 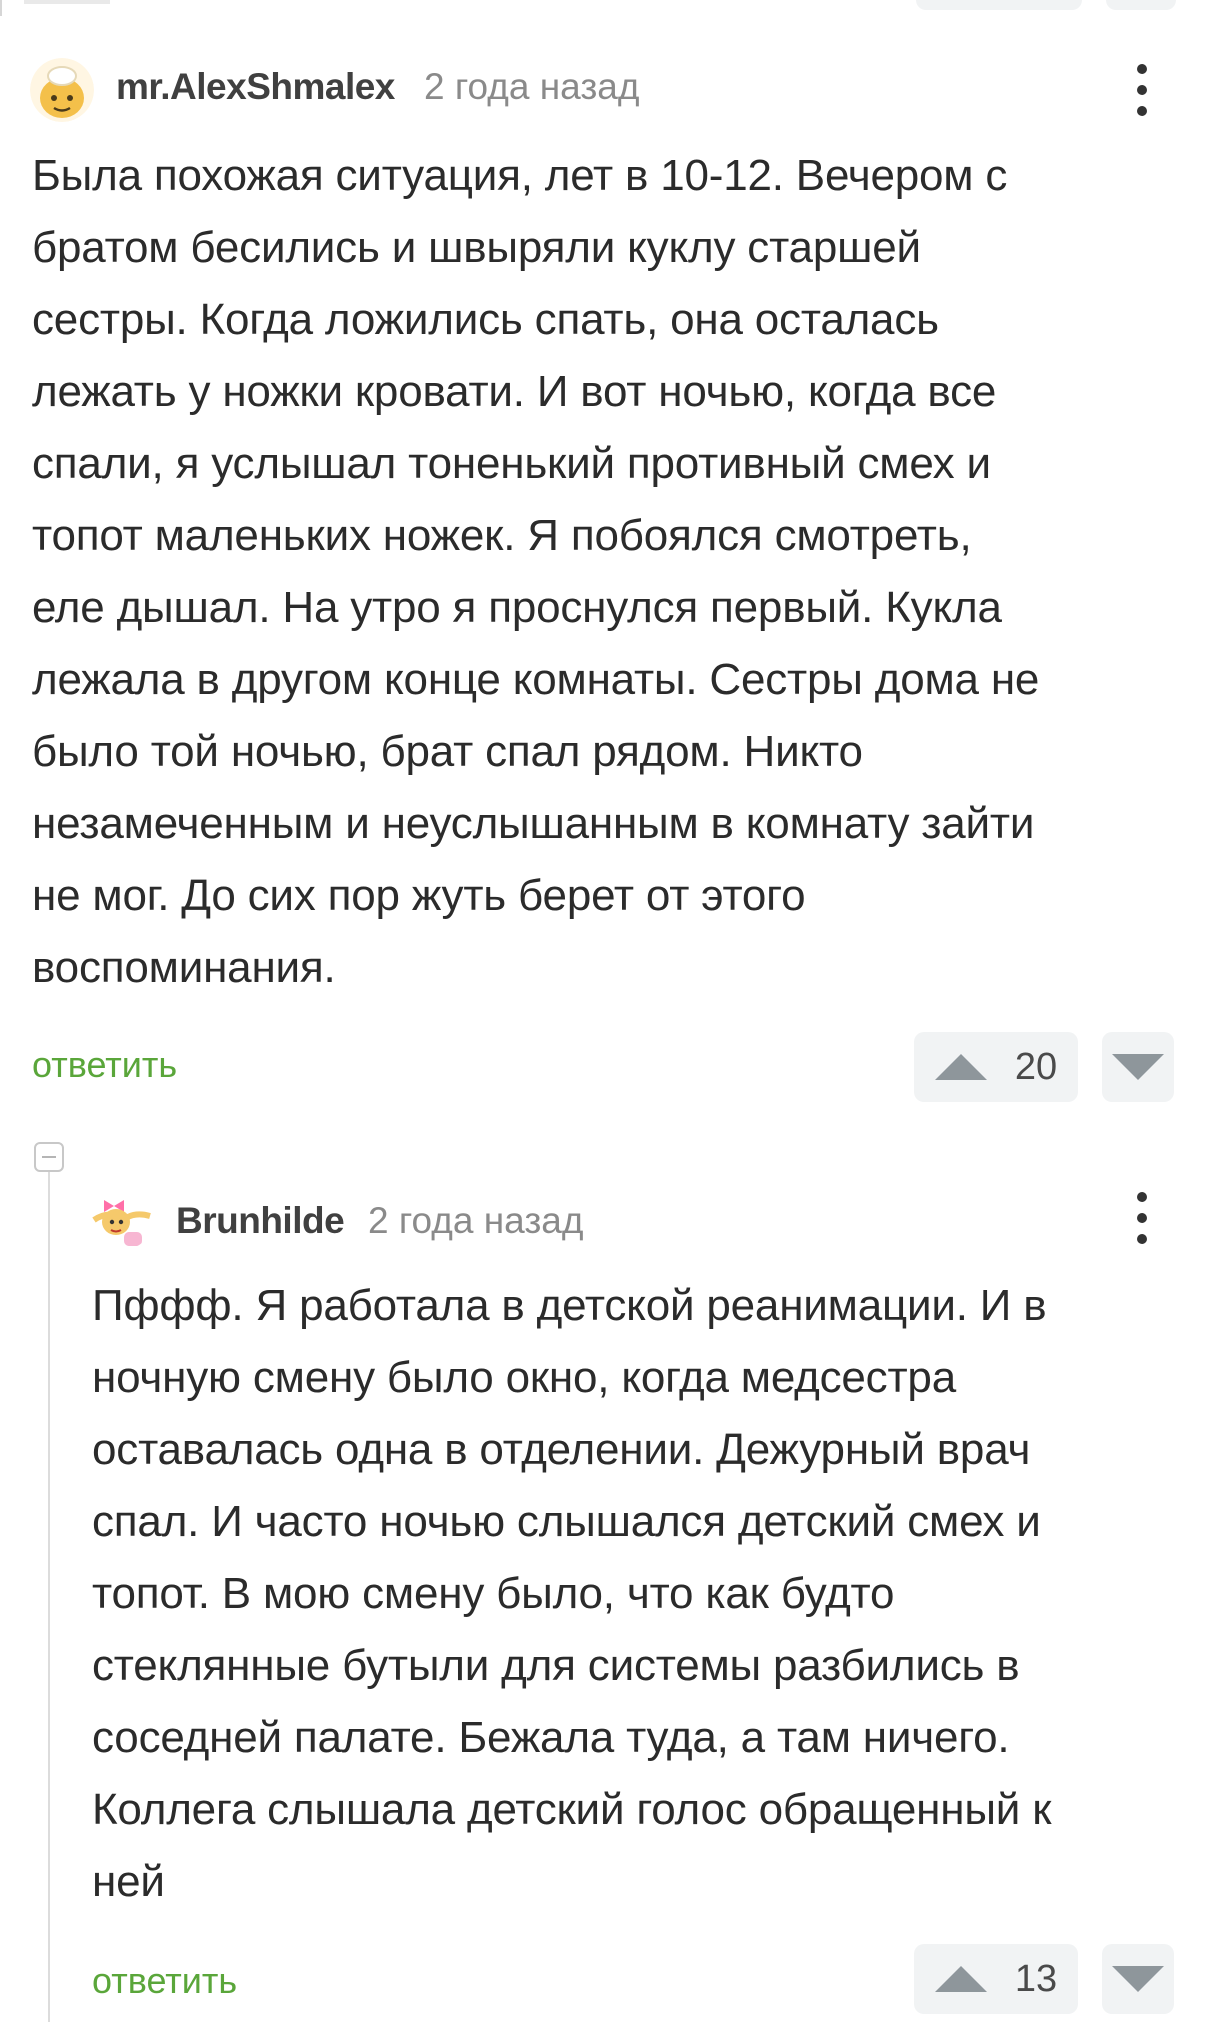 I want to click on vote-up-fragment, so click(x=999, y=5).